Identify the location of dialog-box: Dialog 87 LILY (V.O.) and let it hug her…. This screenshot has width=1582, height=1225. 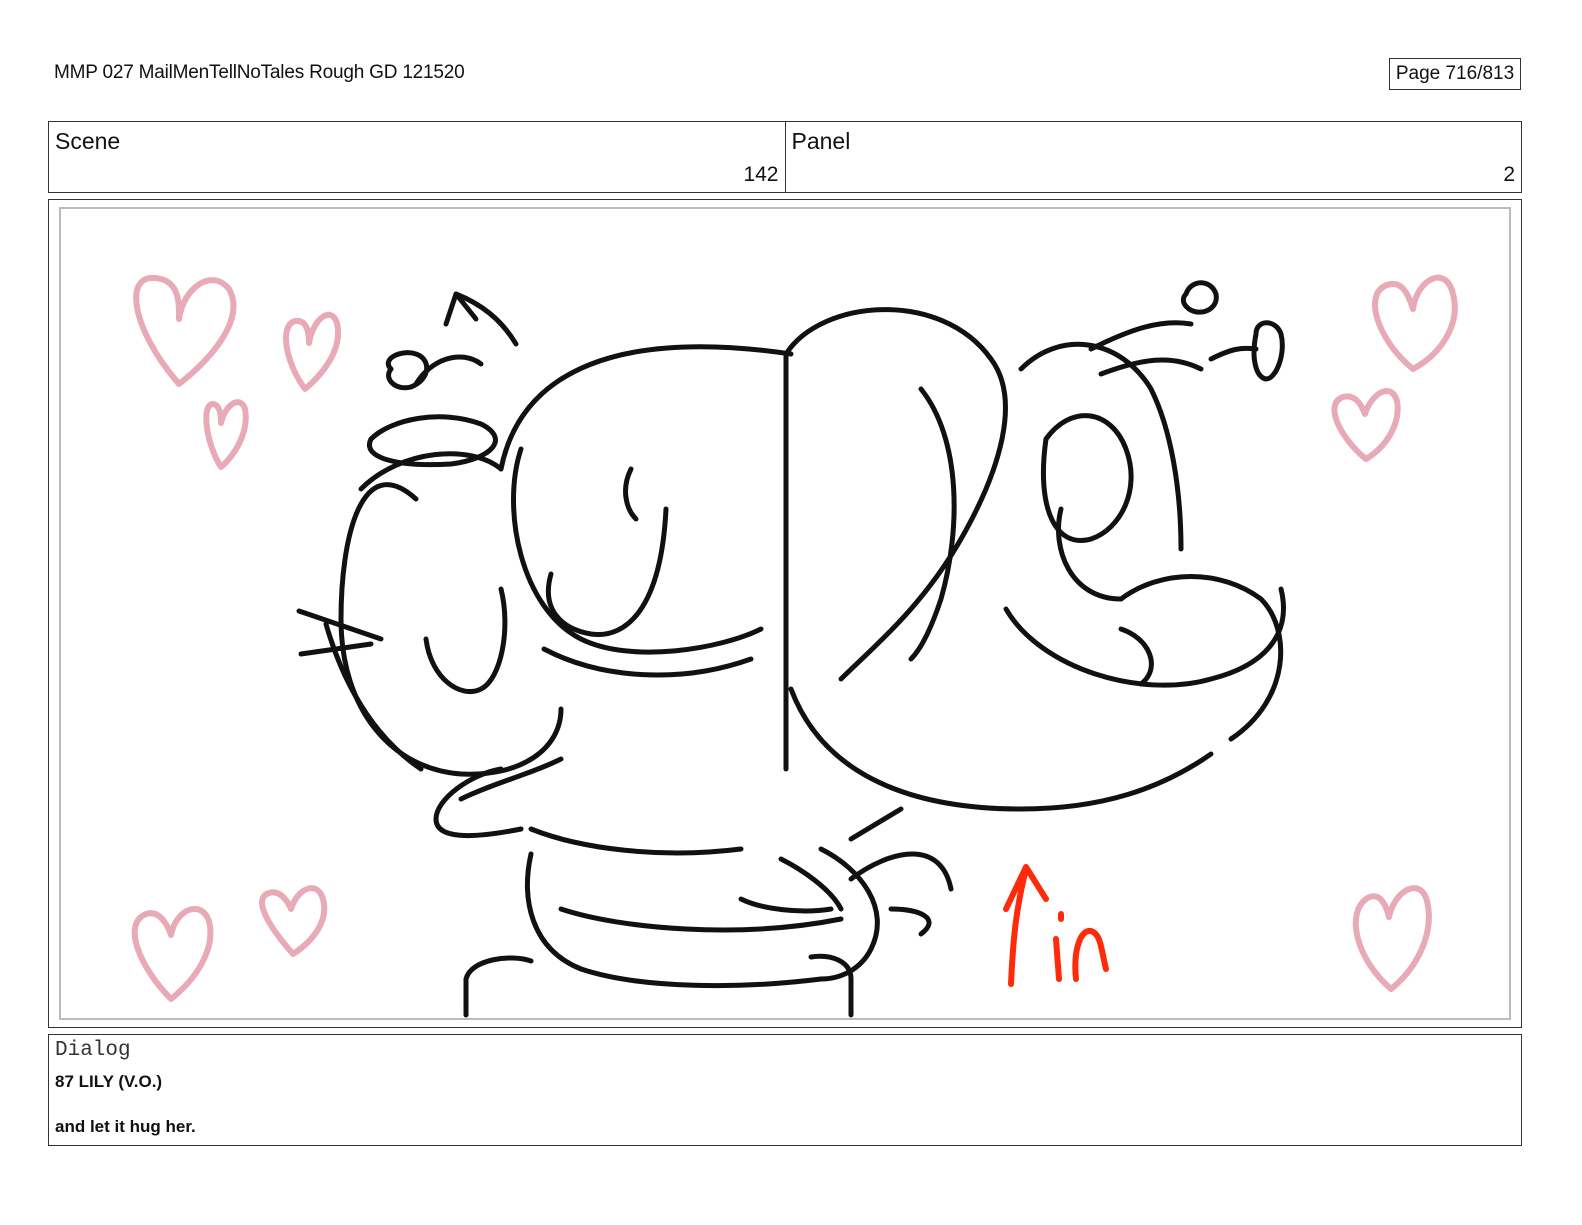
(785, 1090).